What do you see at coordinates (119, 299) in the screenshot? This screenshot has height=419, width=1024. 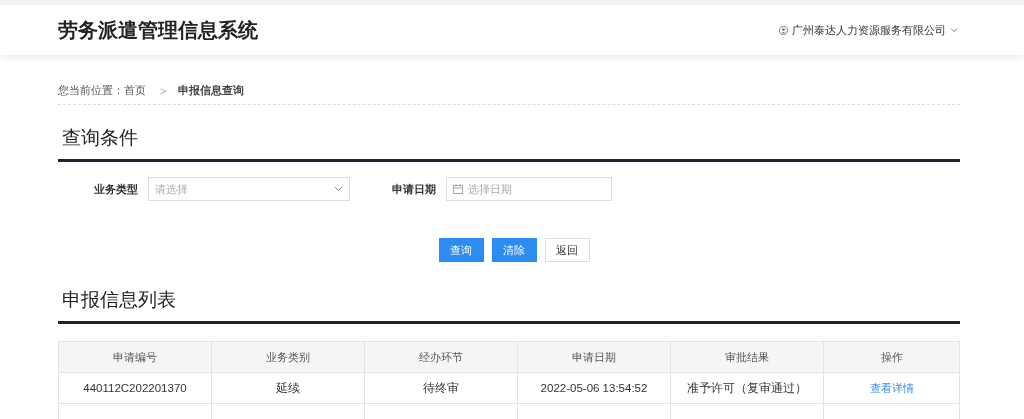 I see `section-title: 申报信息列表` at bounding box center [119, 299].